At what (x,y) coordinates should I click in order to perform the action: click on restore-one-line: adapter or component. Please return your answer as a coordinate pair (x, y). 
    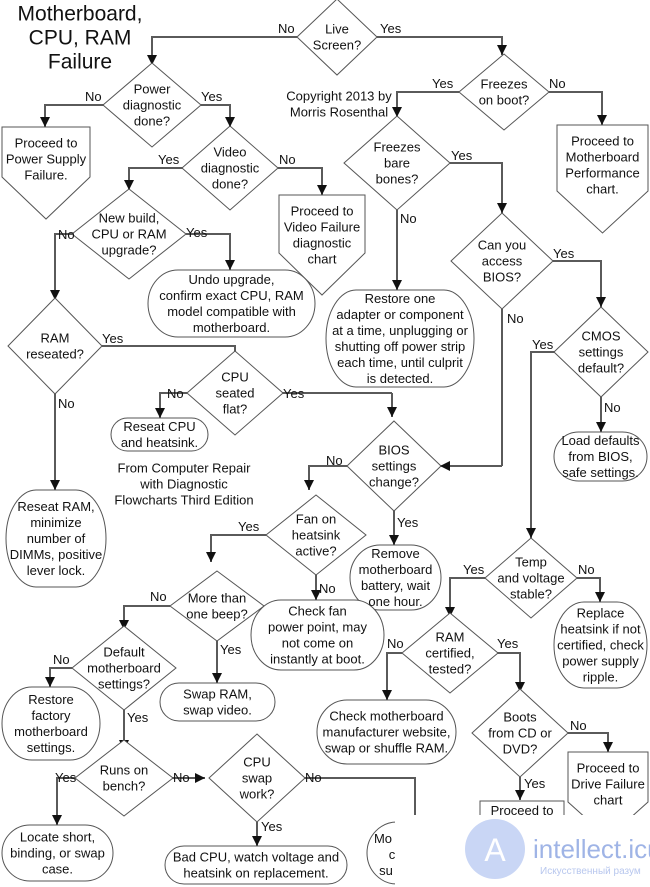
    Looking at the image, I should click on (400, 314).